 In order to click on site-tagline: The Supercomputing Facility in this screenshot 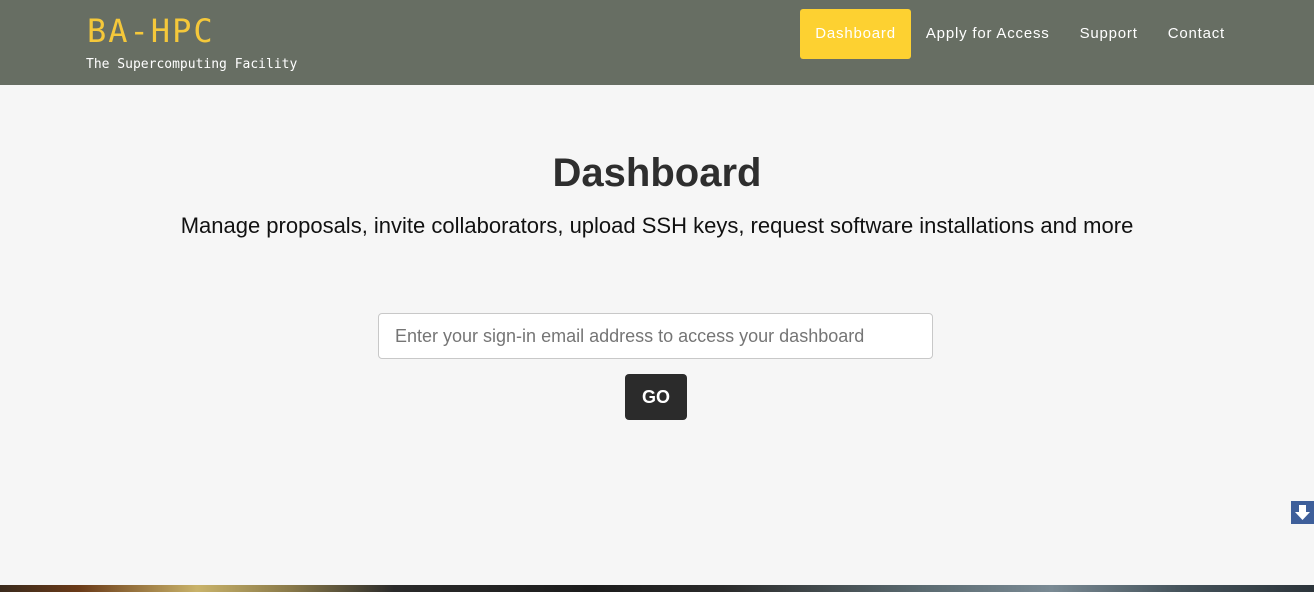, I will do `click(192, 64)`.